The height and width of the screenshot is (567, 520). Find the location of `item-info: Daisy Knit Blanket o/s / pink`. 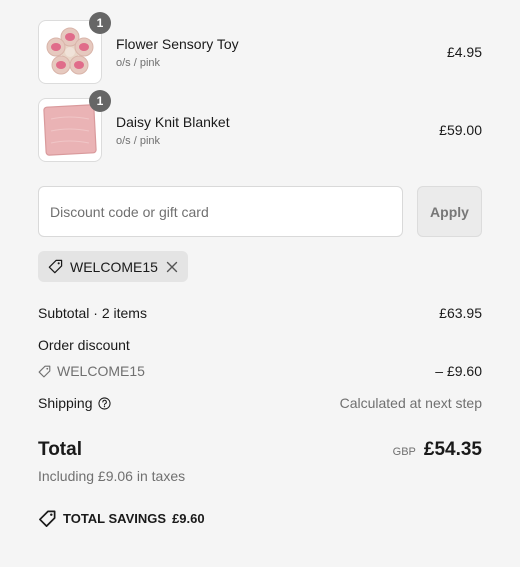

item-info: Daisy Knit Blanket o/s / pink is located at coordinates (277, 130).